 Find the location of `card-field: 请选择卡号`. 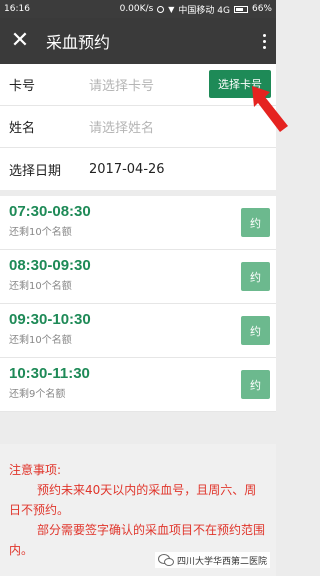

card-field: 请选择卡号 is located at coordinates (121, 84).